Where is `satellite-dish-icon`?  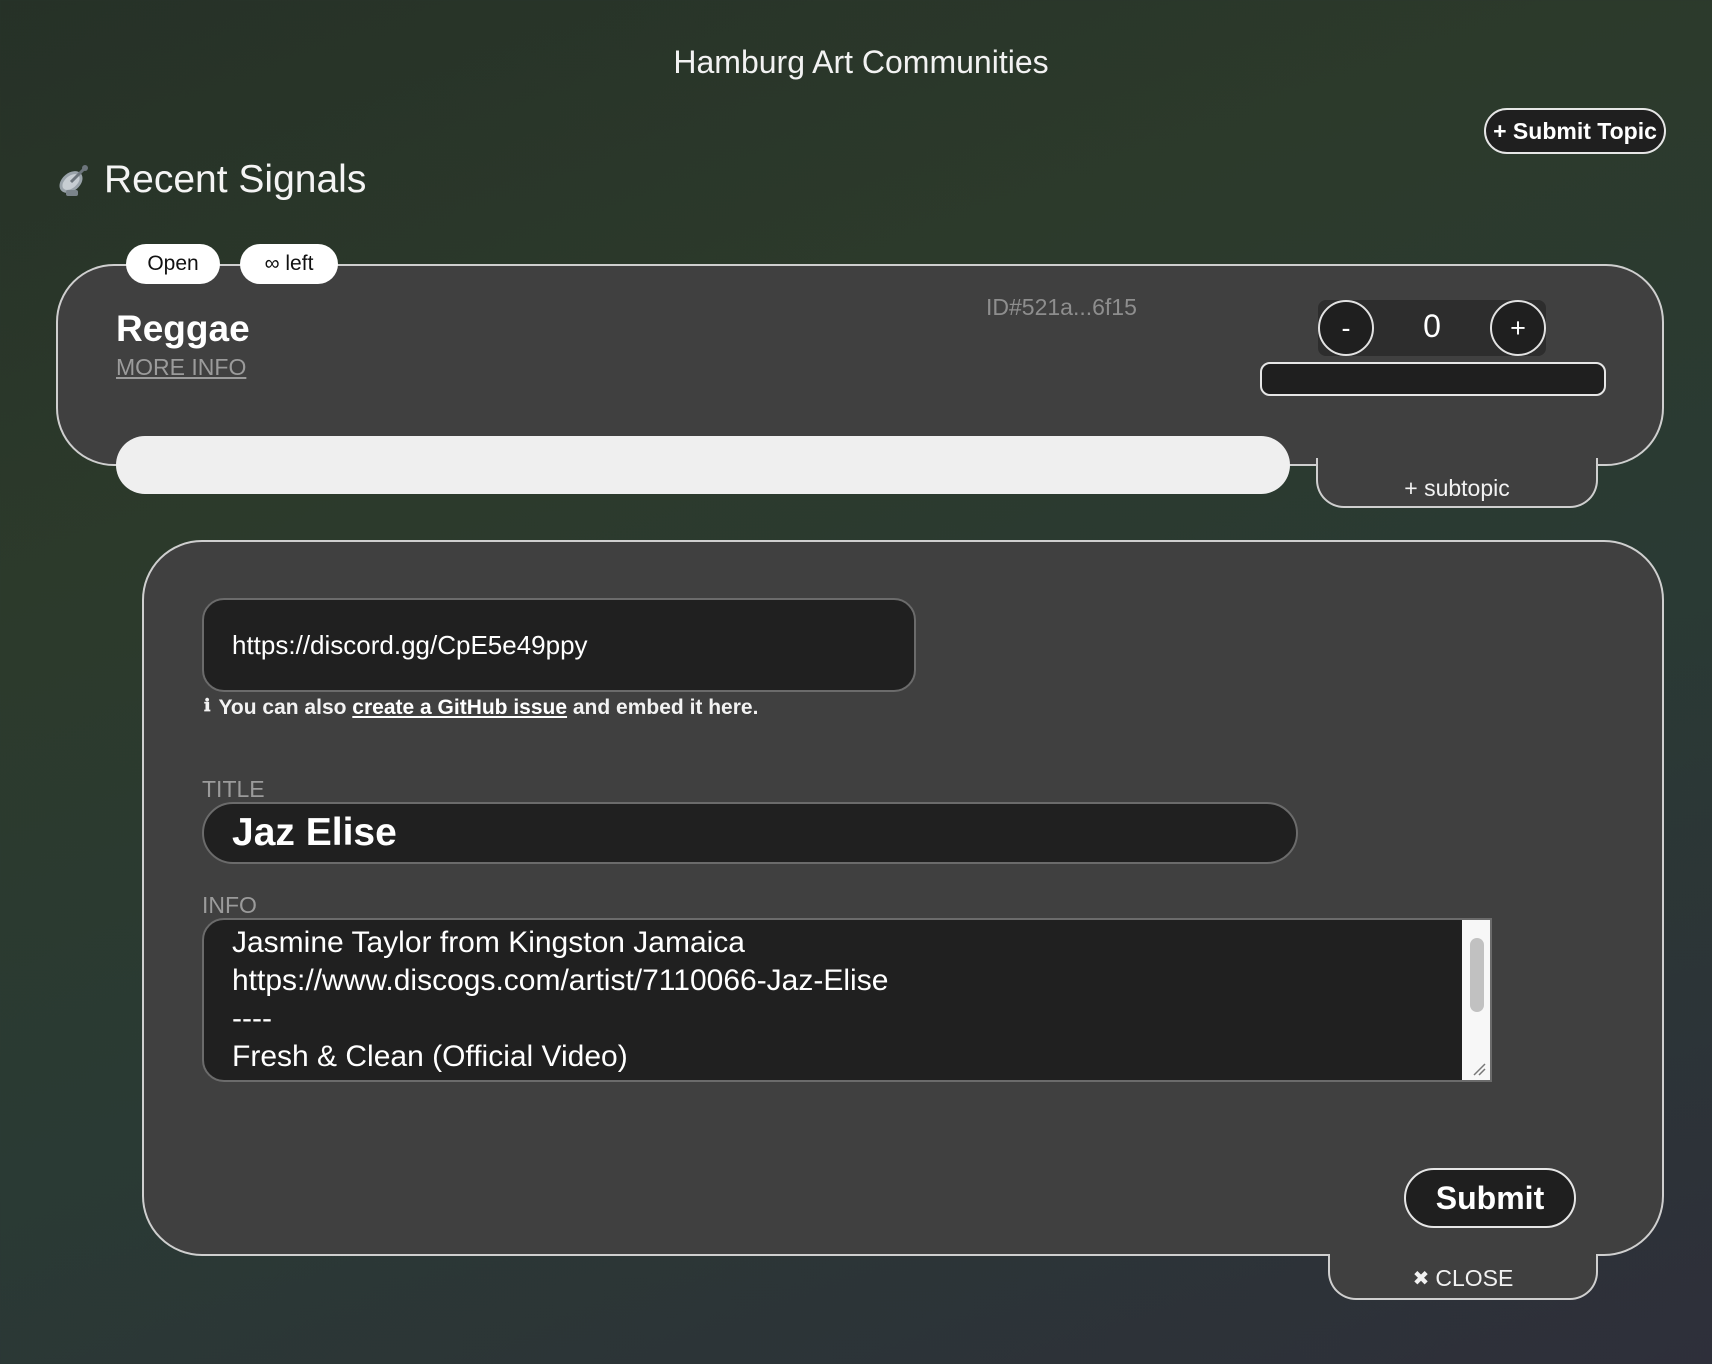 satellite-dish-icon is located at coordinates (74, 180).